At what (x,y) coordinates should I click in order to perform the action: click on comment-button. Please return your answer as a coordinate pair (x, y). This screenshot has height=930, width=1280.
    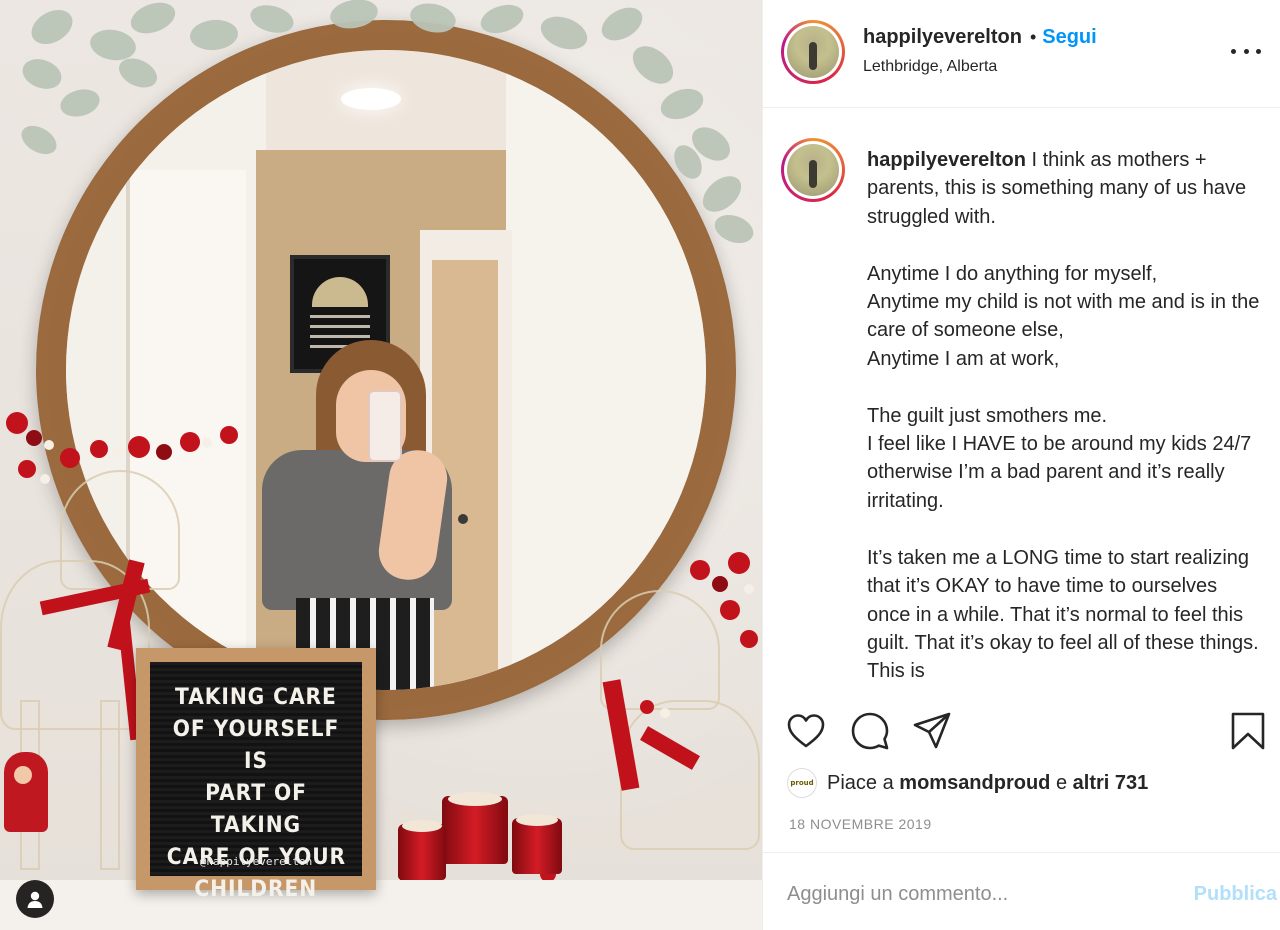
    Looking at the image, I should click on (870, 731).